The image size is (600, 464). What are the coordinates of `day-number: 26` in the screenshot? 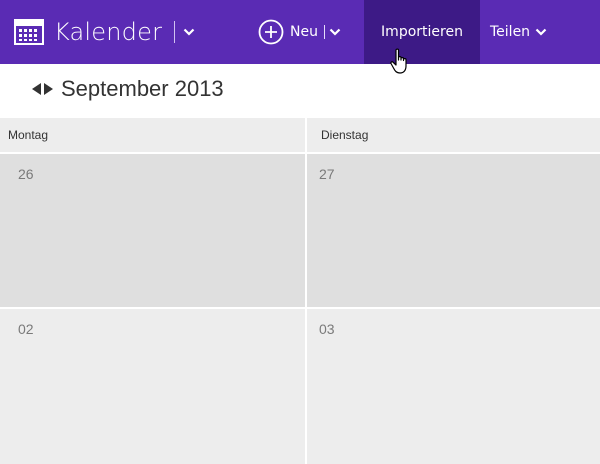 It's located at (26, 174).